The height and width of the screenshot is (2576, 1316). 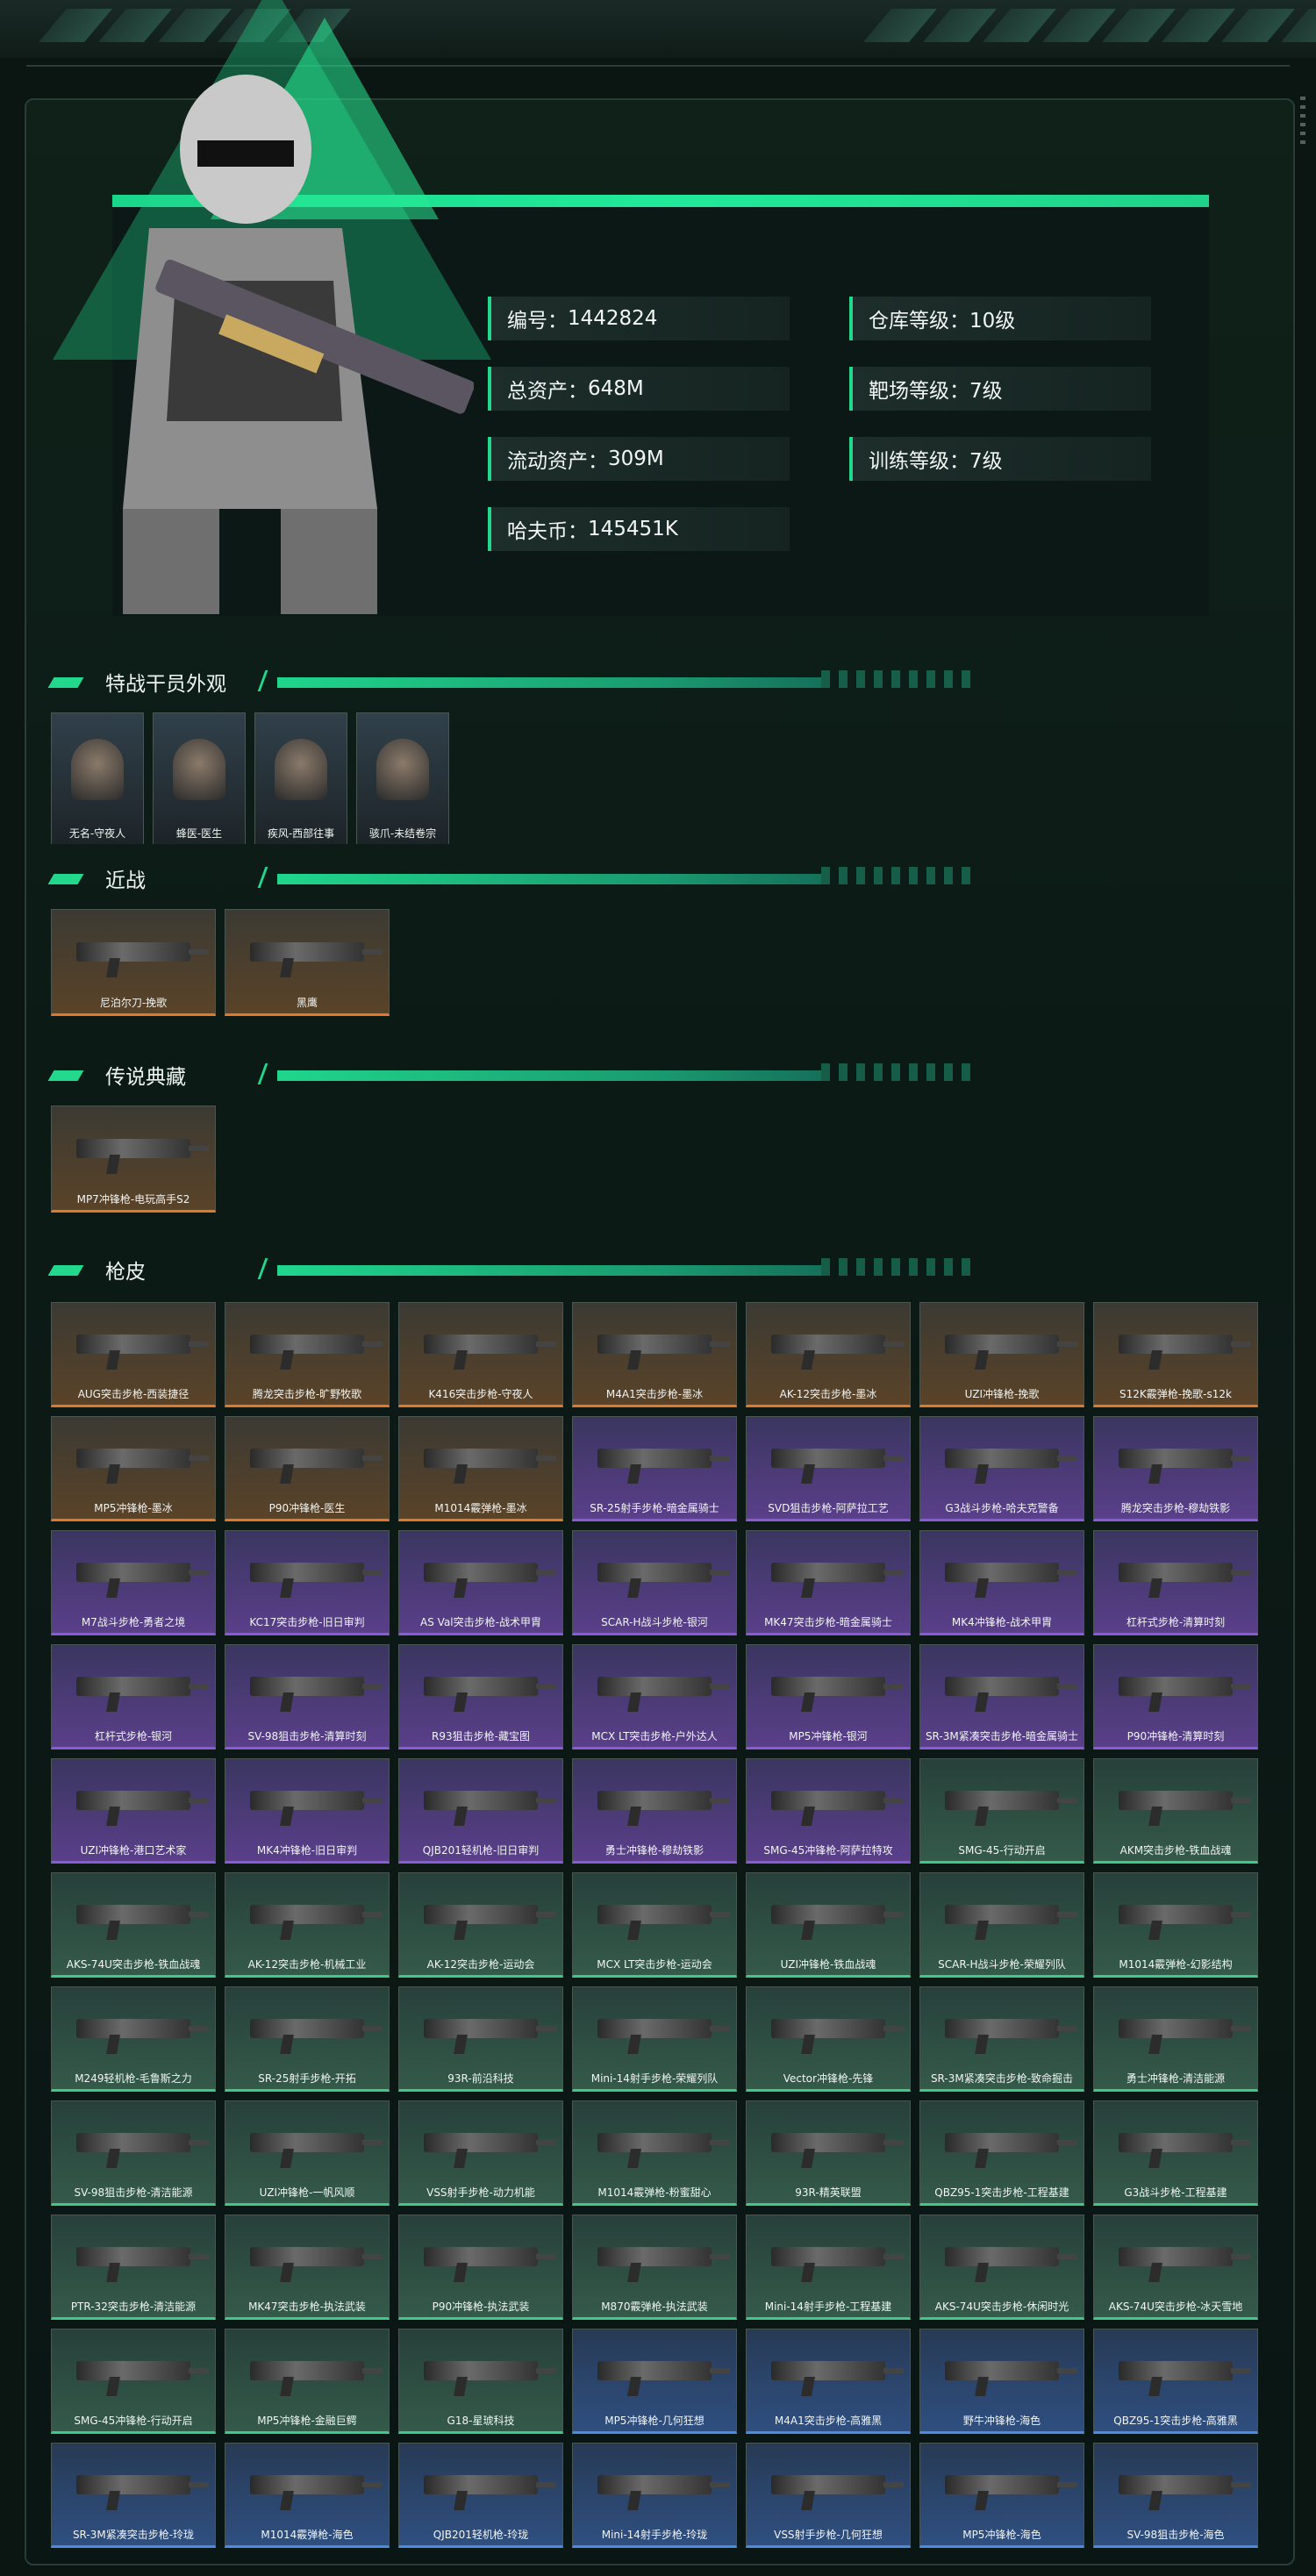 What do you see at coordinates (481, 1811) in the screenshot?
I see `skin-card: QJB201轻机枪-旧日审判` at bounding box center [481, 1811].